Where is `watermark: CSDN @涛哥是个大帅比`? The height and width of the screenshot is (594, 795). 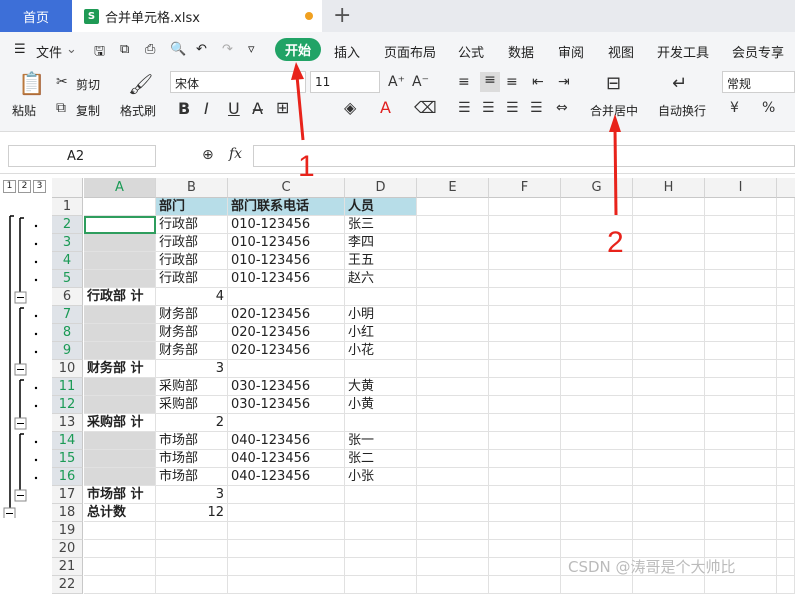
watermark: CSDN @涛哥是个大帅比 is located at coordinates (652, 567).